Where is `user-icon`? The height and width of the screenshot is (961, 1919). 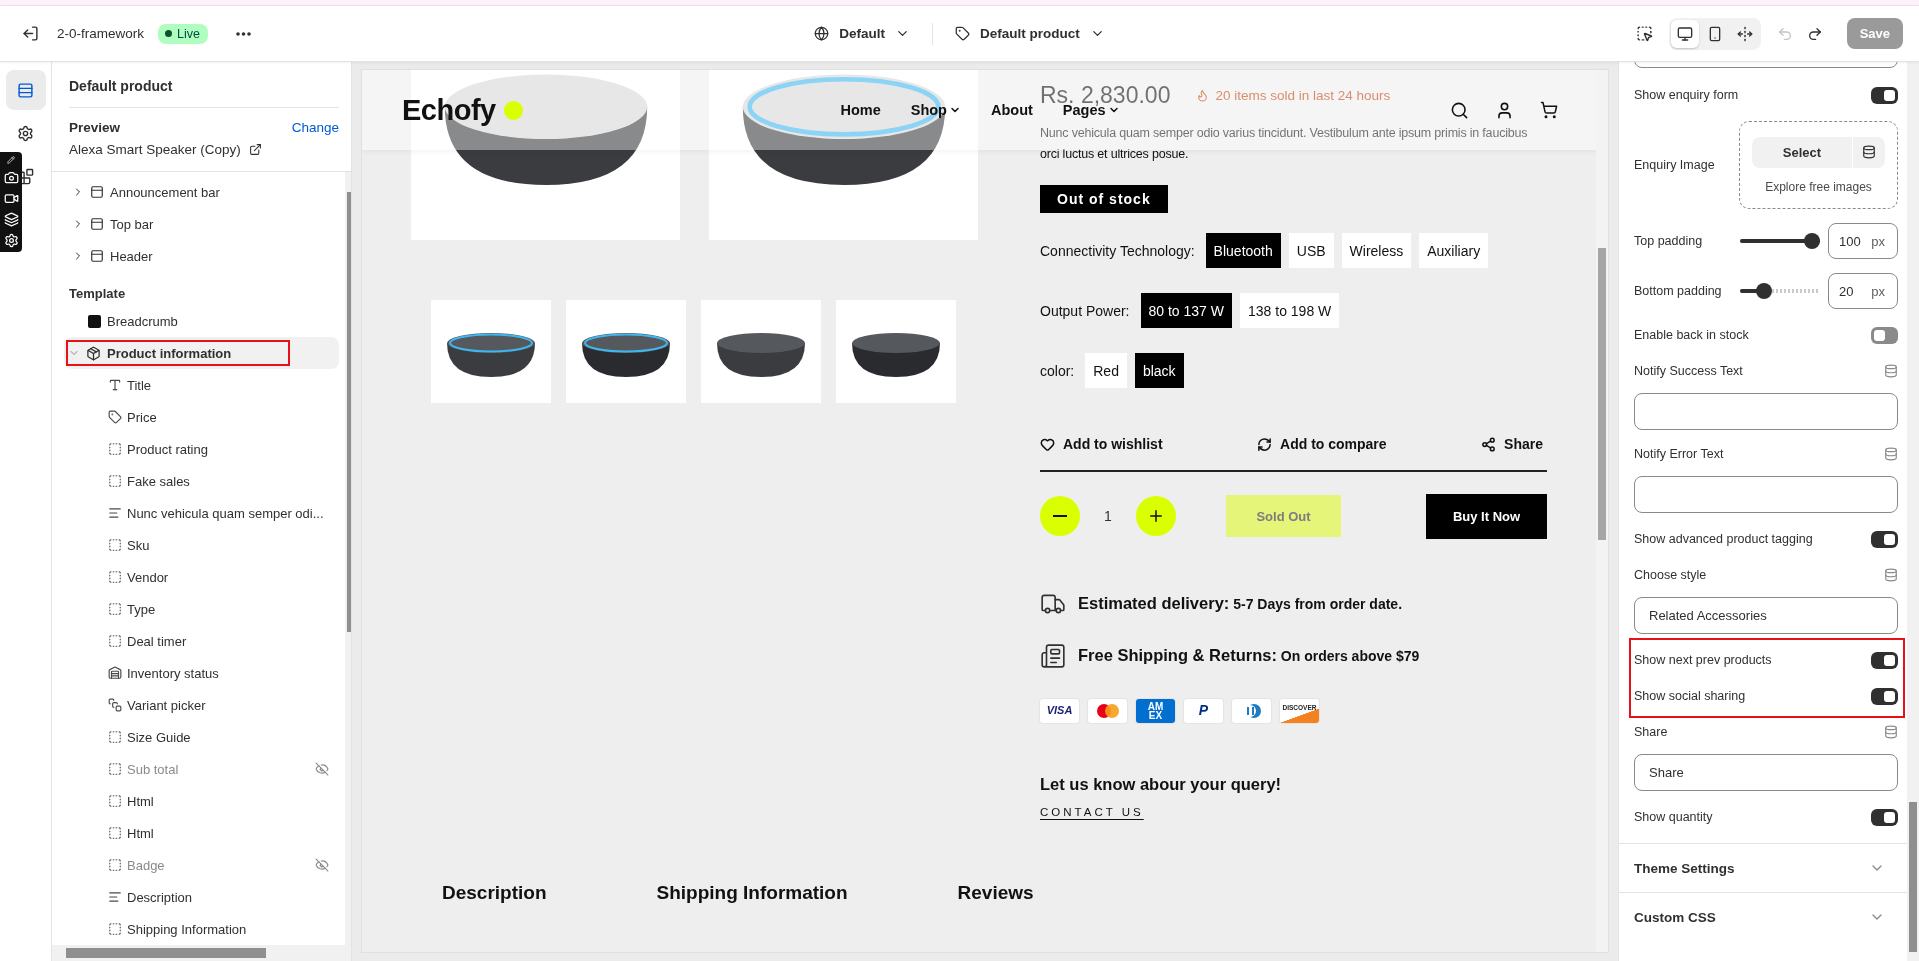 user-icon is located at coordinates (1504, 110).